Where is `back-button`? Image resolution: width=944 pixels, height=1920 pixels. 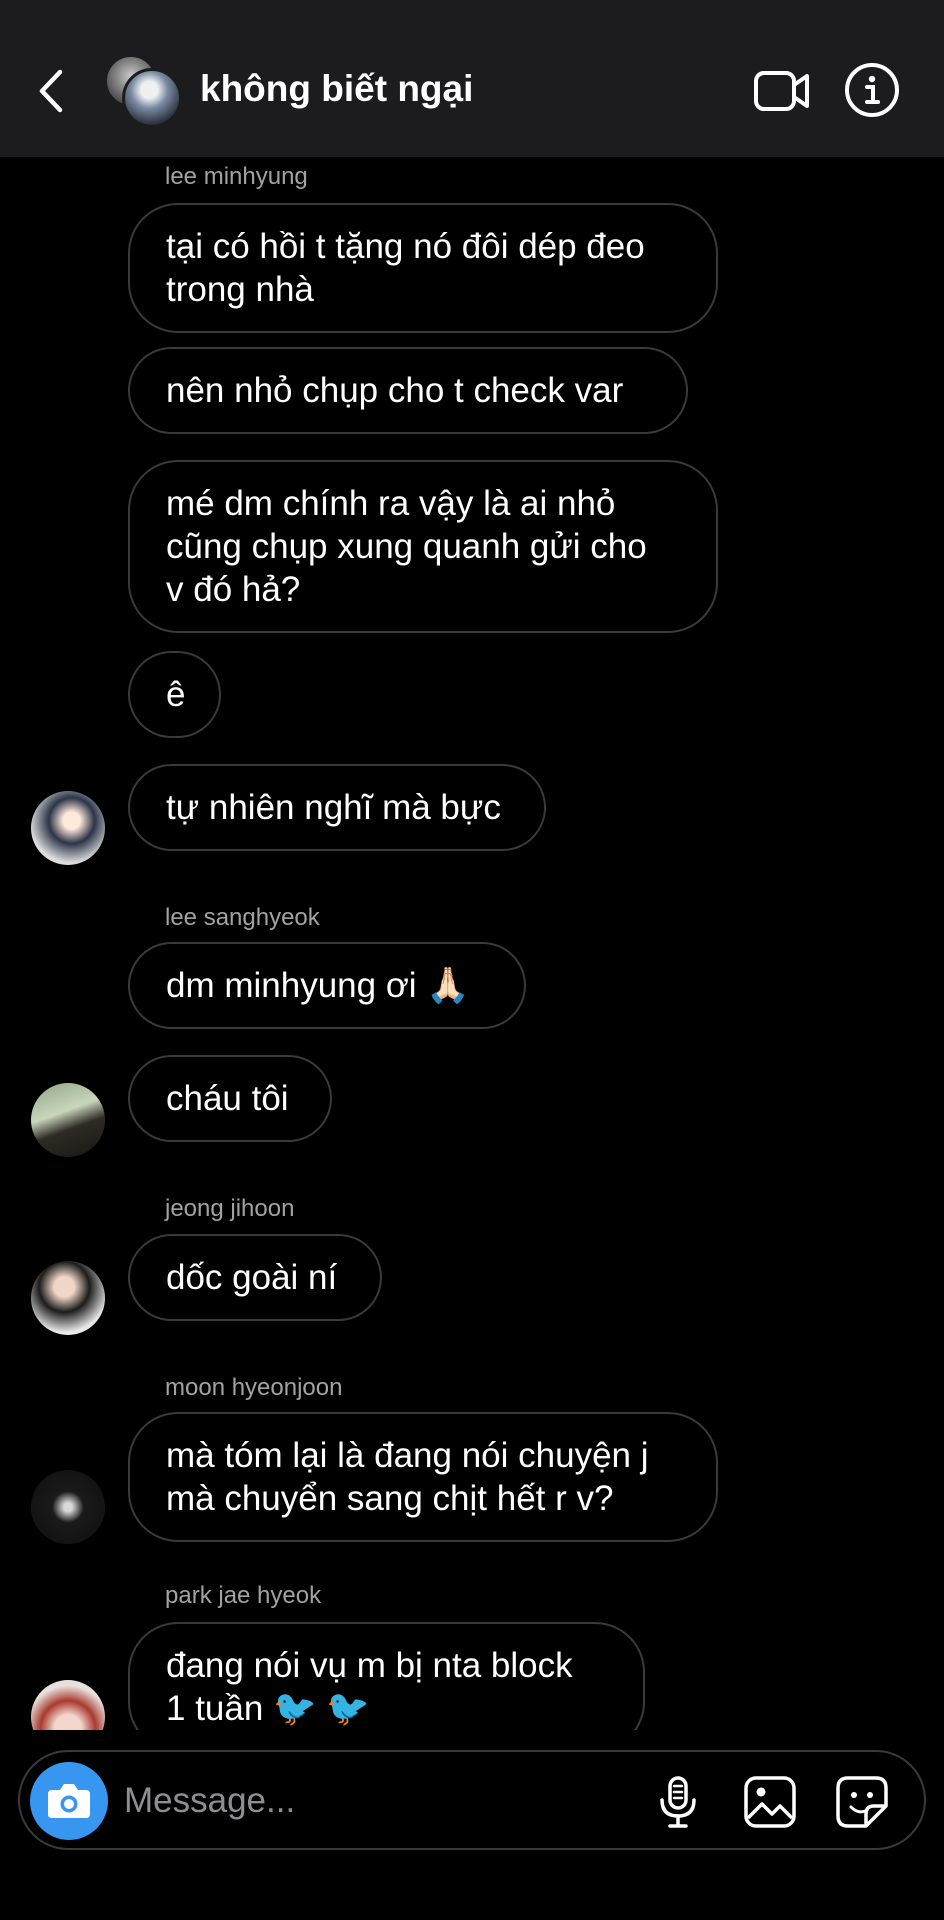
back-button is located at coordinates (52, 91).